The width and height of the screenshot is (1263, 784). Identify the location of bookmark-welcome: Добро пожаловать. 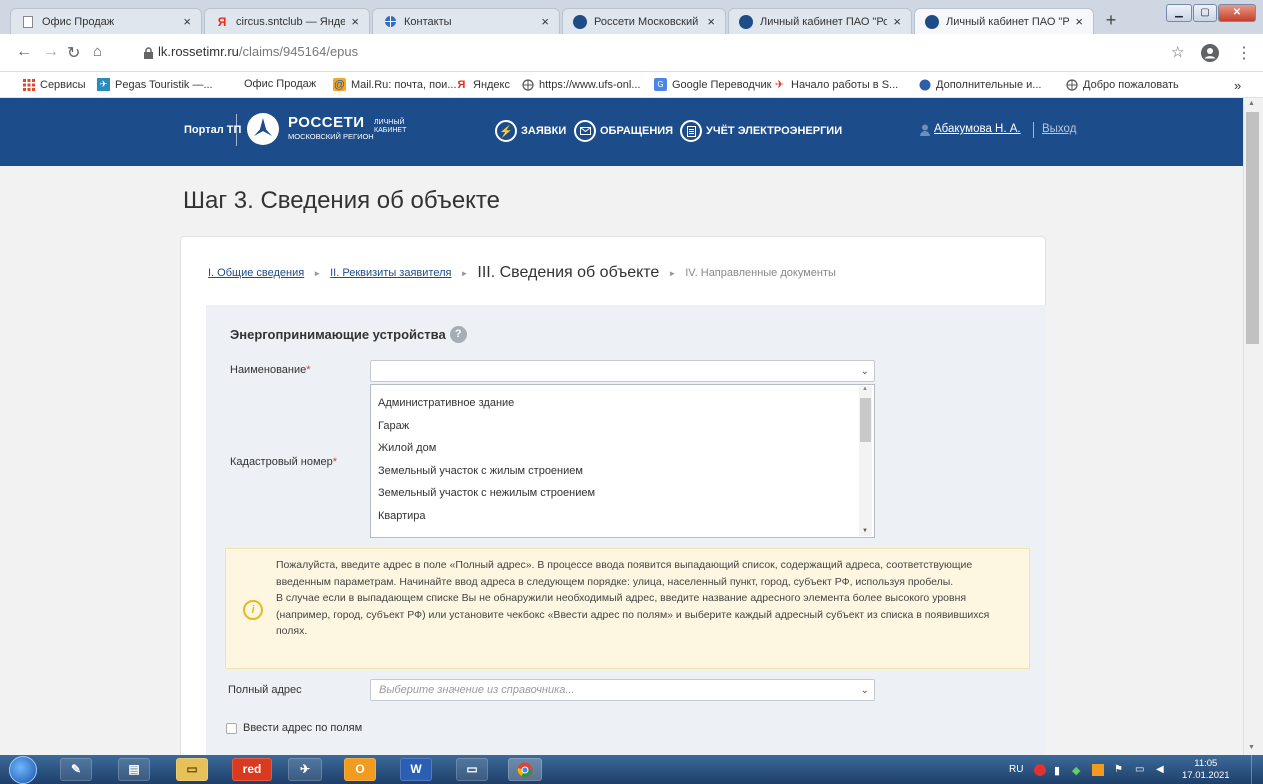
(1122, 84).